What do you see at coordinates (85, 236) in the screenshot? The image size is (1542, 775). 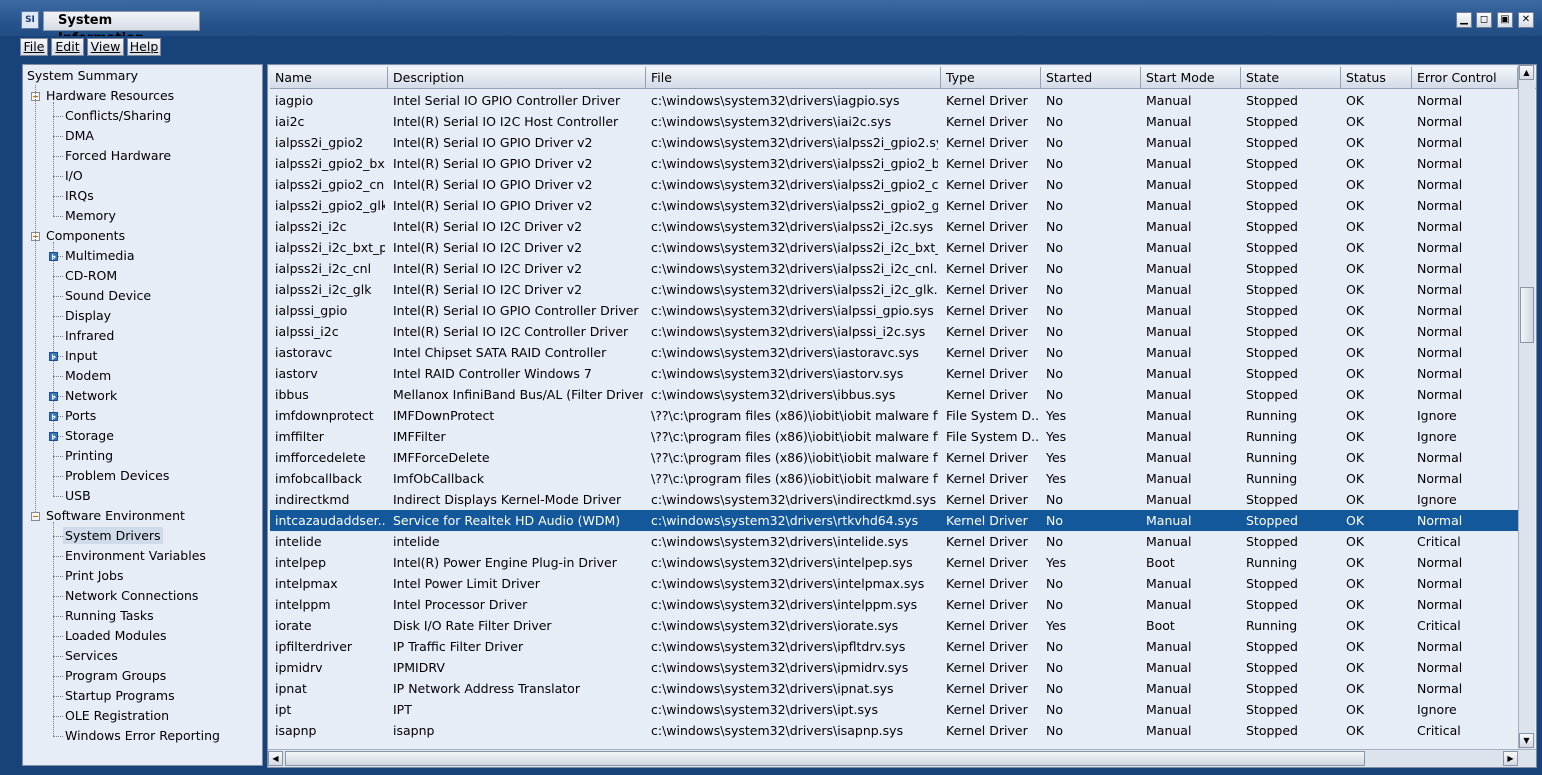 I see `tree-item-components: Components` at bounding box center [85, 236].